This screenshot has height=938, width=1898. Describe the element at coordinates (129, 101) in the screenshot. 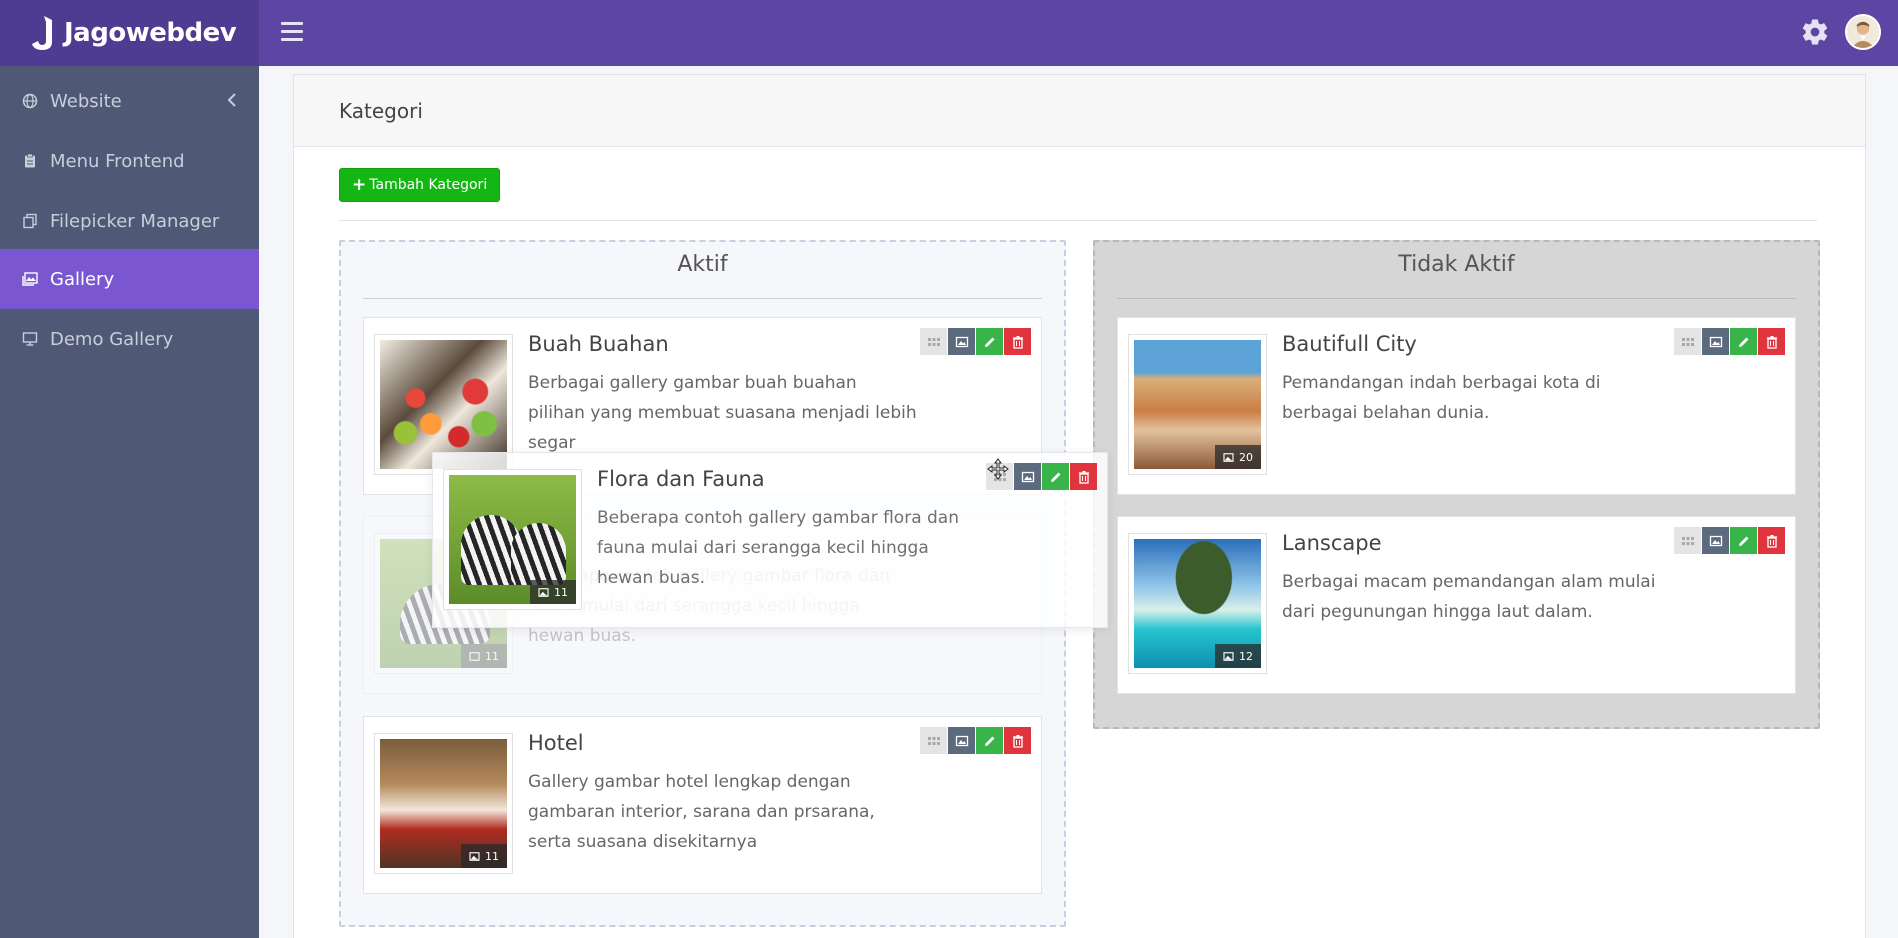

I see `sidebar-item-website: Website` at that location.